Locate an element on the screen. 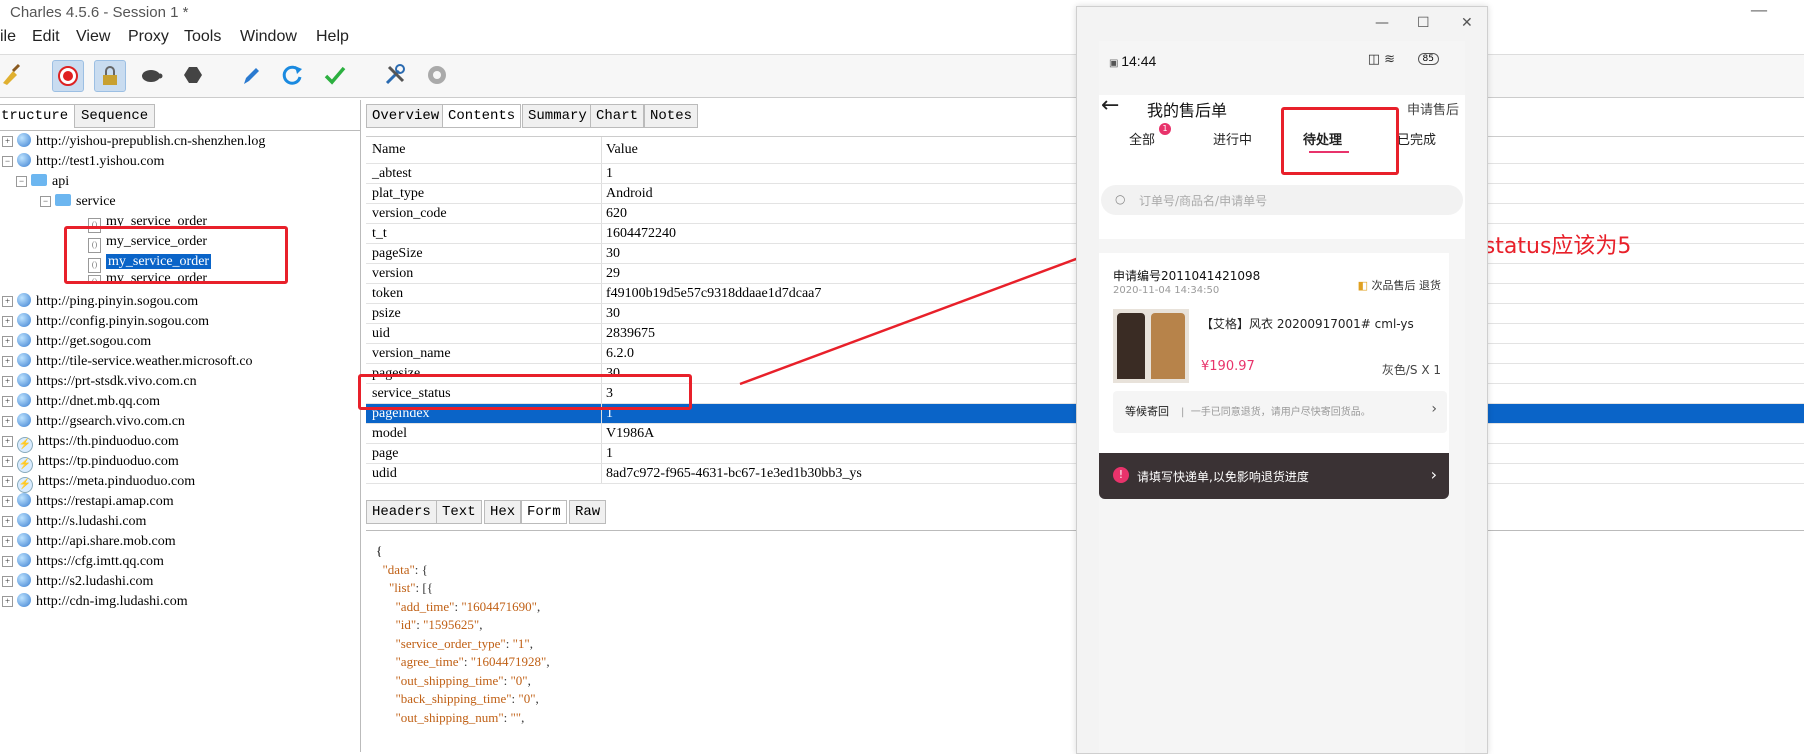 This screenshot has height=754, width=1804. status-row: 等候寄回 | 一手已同意退货，请用户尽快寄回货品。 › is located at coordinates (1280, 412).